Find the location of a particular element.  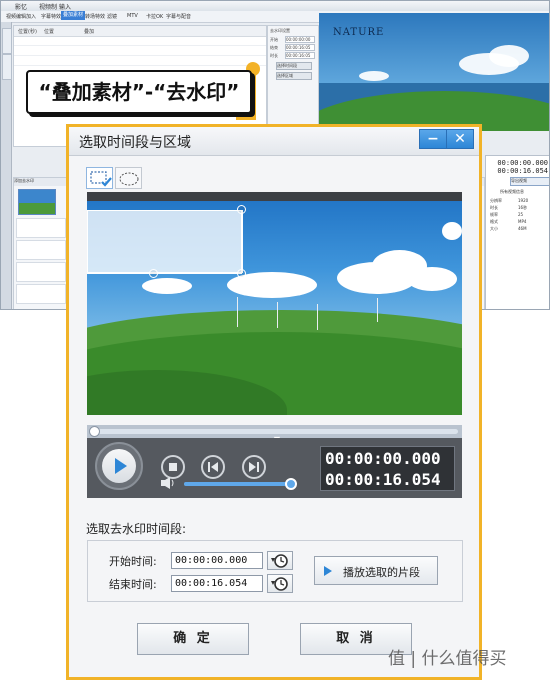

menu-item: 转场特效 is located at coordinates (95, 16).